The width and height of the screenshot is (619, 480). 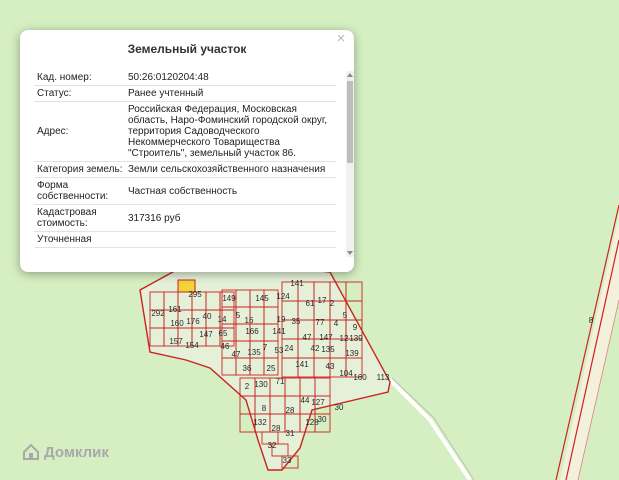 I want to click on parcel-number-label: 130, so click(x=261, y=384).